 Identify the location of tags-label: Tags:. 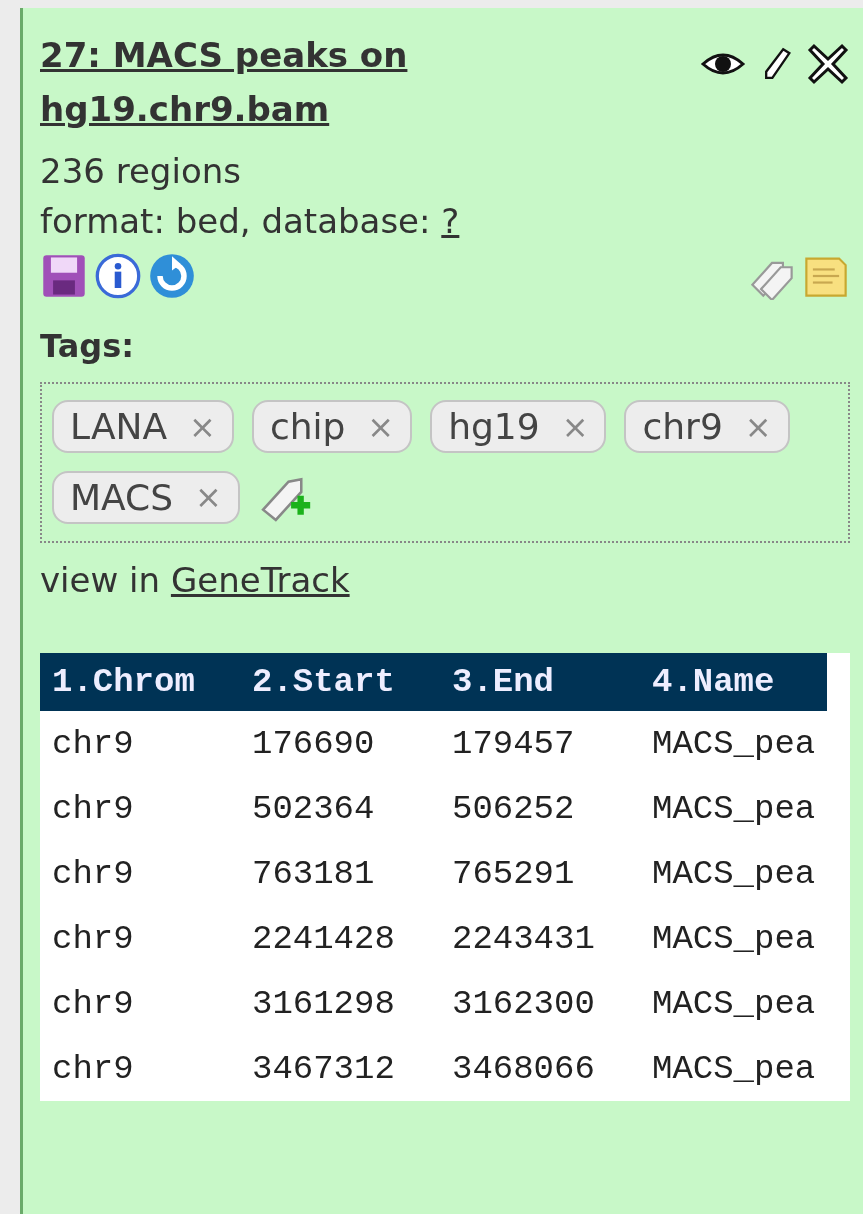
(88, 346).